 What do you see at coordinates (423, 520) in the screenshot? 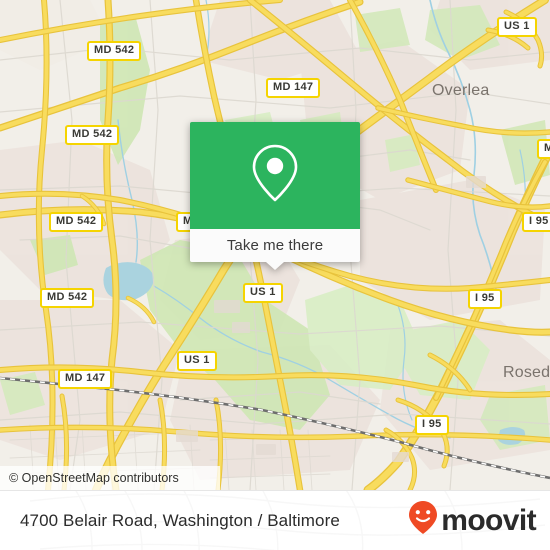
I see `moovit-pin-smile-icon` at bounding box center [423, 520].